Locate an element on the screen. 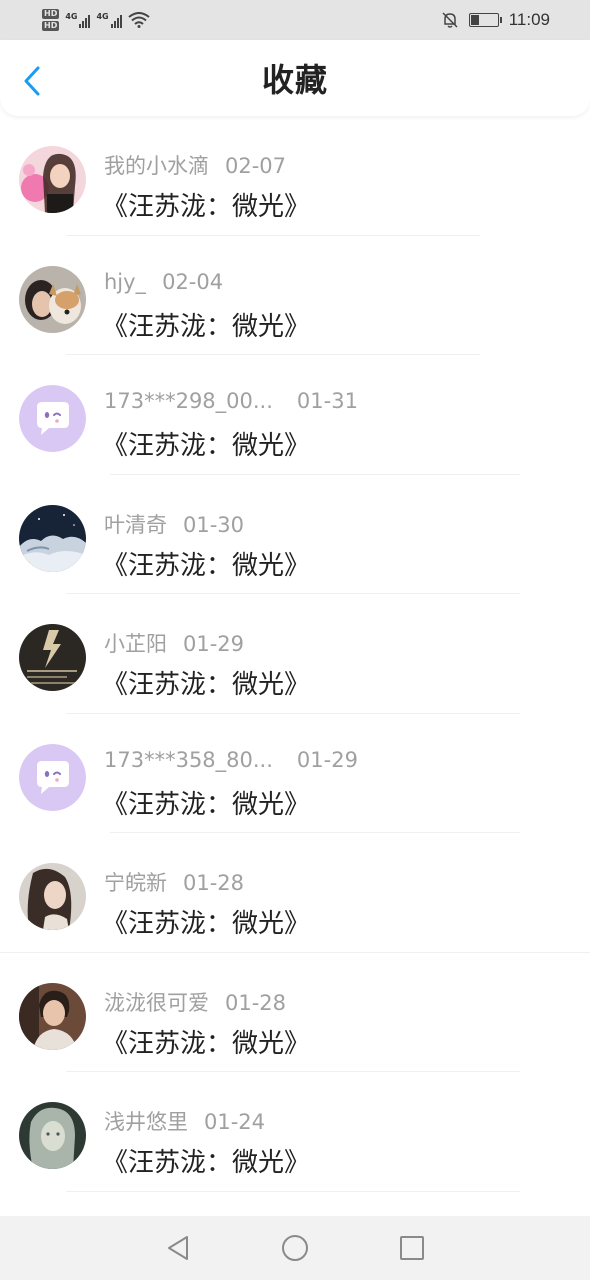 The height and width of the screenshot is (1280, 590). item-meta: 浅井悠里 01-24 is located at coordinates (184, 1121).